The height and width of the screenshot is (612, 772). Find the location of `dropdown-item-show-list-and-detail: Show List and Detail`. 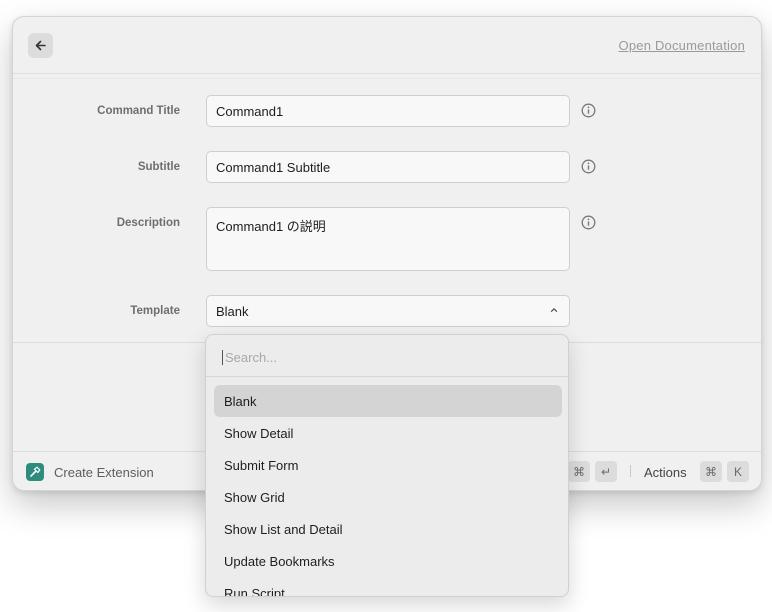

dropdown-item-show-list-and-detail: Show List and Detail is located at coordinates (388, 529).